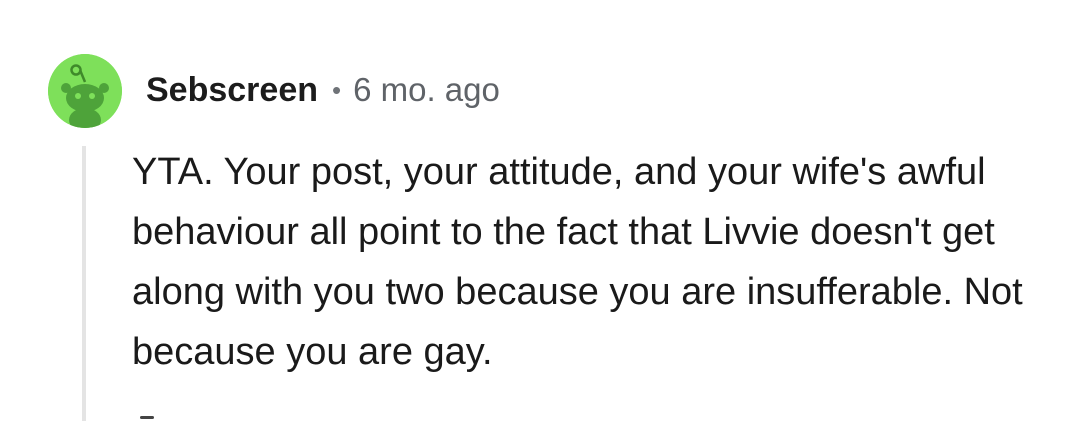 The image size is (1080, 421). Describe the element at coordinates (323, 90) in the screenshot. I see `comment-meta: Sebscreen • 6 mo. ago` at that location.